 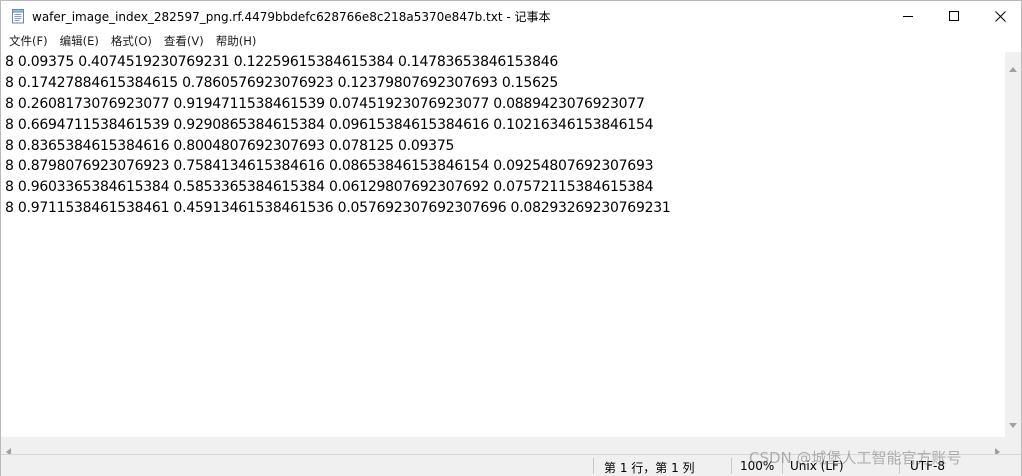 I want to click on scroll-up-arrow-icon, so click(x=1013, y=66).